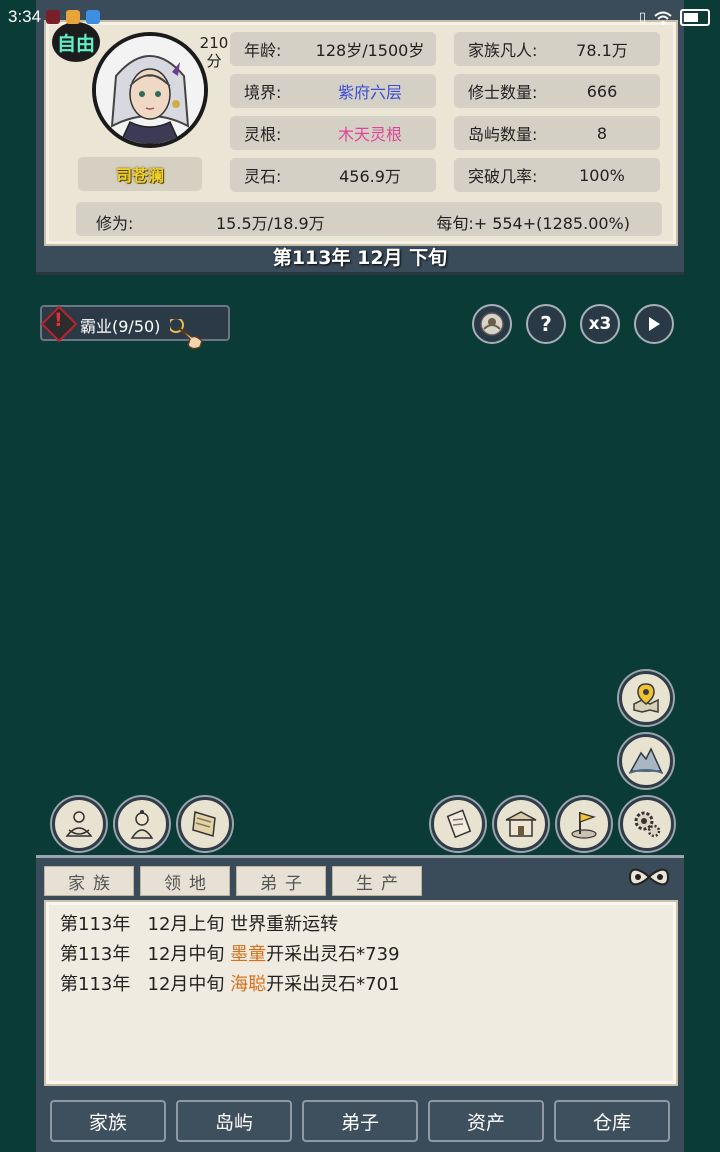 The height and width of the screenshot is (1152, 720). What do you see at coordinates (234, 1121) in the screenshot?
I see `nav-islands: 岛屿` at bounding box center [234, 1121].